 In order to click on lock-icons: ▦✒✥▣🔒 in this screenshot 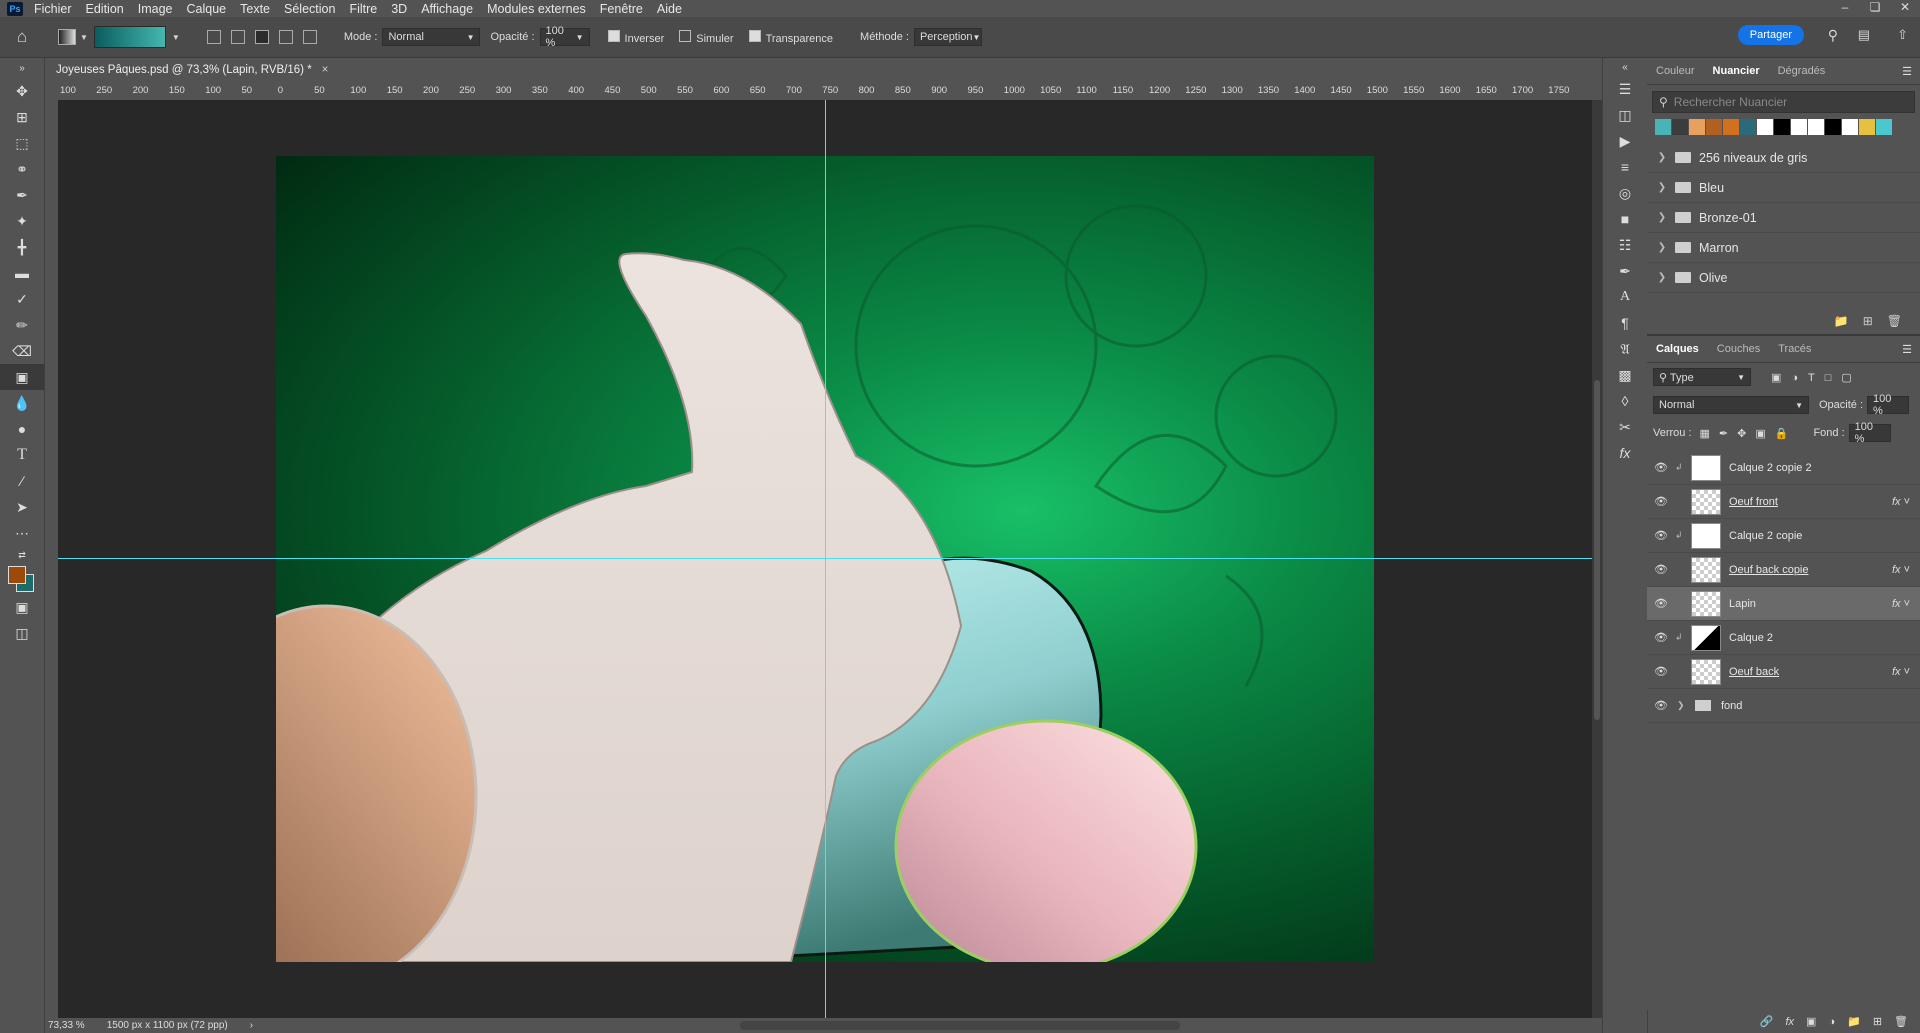, I will do `click(1749, 433)`.